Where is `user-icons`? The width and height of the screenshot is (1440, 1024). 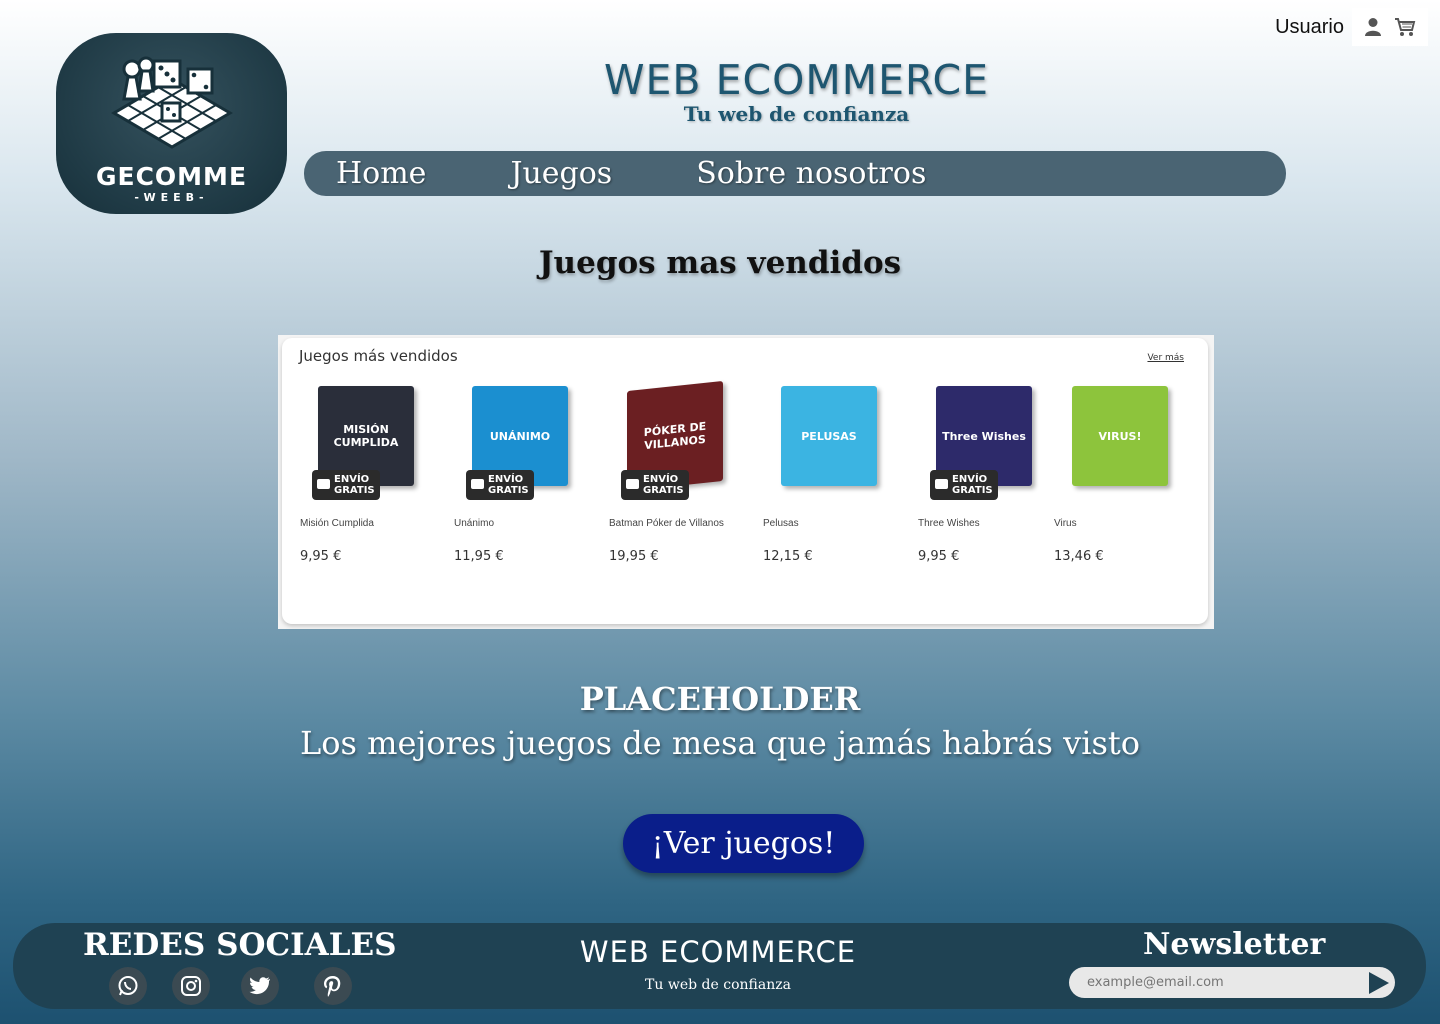 user-icons is located at coordinates (1390, 27).